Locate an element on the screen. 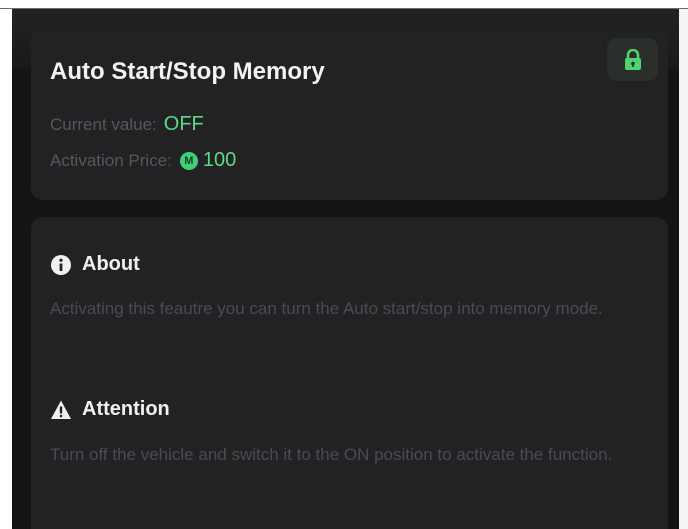 The width and height of the screenshot is (688, 529). right-edge is located at coordinates (683, 269).